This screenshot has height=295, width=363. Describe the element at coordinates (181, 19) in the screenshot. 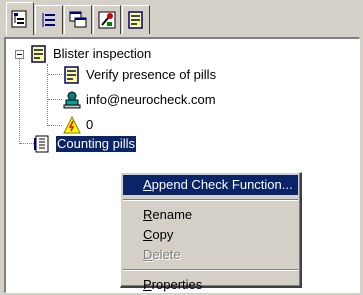

I see `tab-strip` at that location.